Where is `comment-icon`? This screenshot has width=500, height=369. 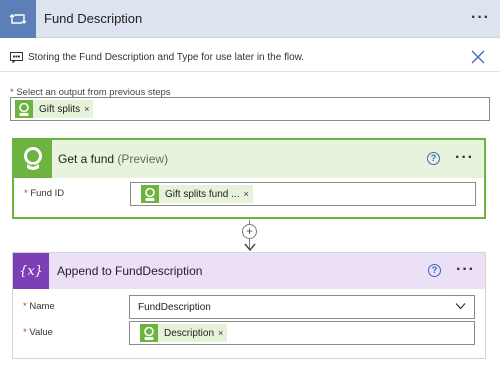 comment-icon is located at coordinates (16, 57).